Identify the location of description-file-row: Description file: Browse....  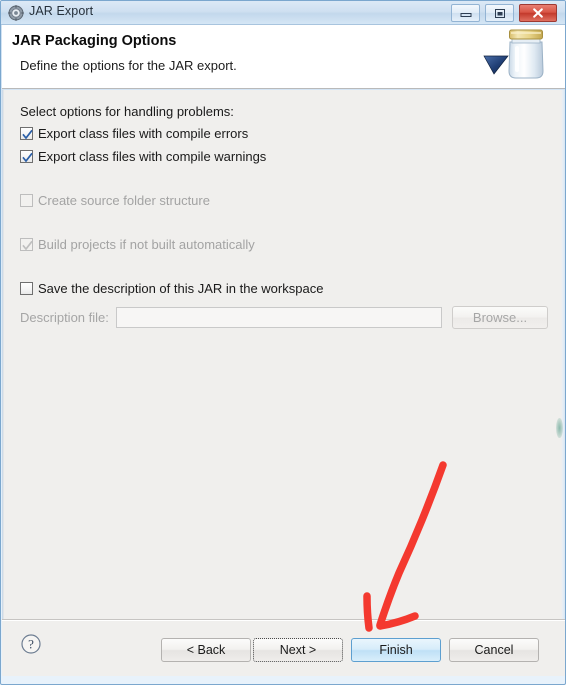
(284, 317).